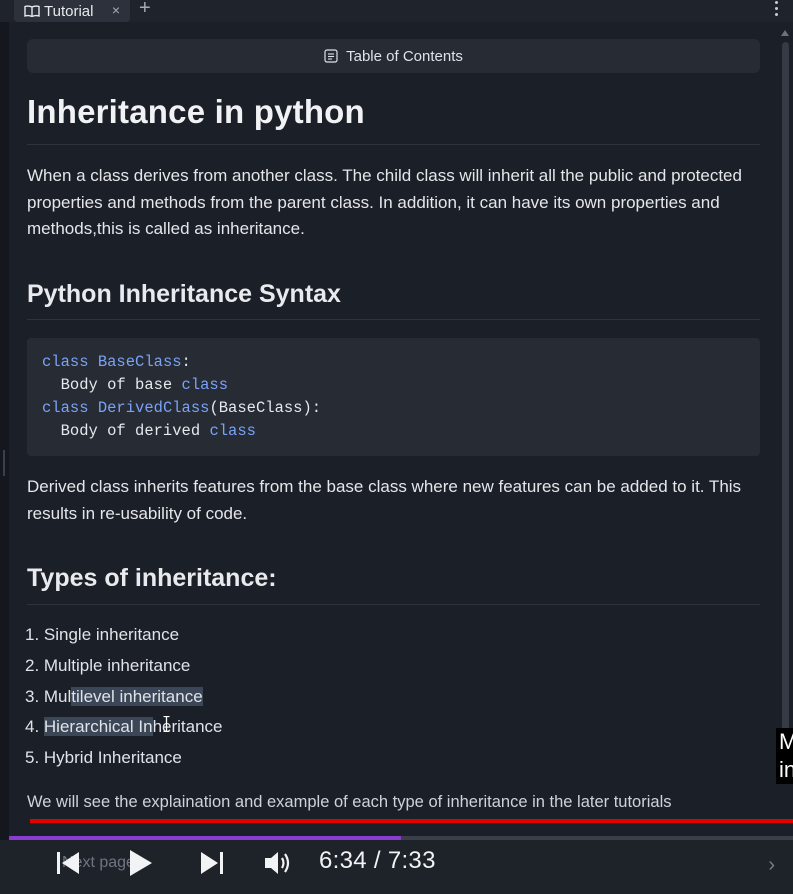 The height and width of the screenshot is (894, 793). What do you see at coordinates (278, 863) in the screenshot?
I see `volume-icon` at bounding box center [278, 863].